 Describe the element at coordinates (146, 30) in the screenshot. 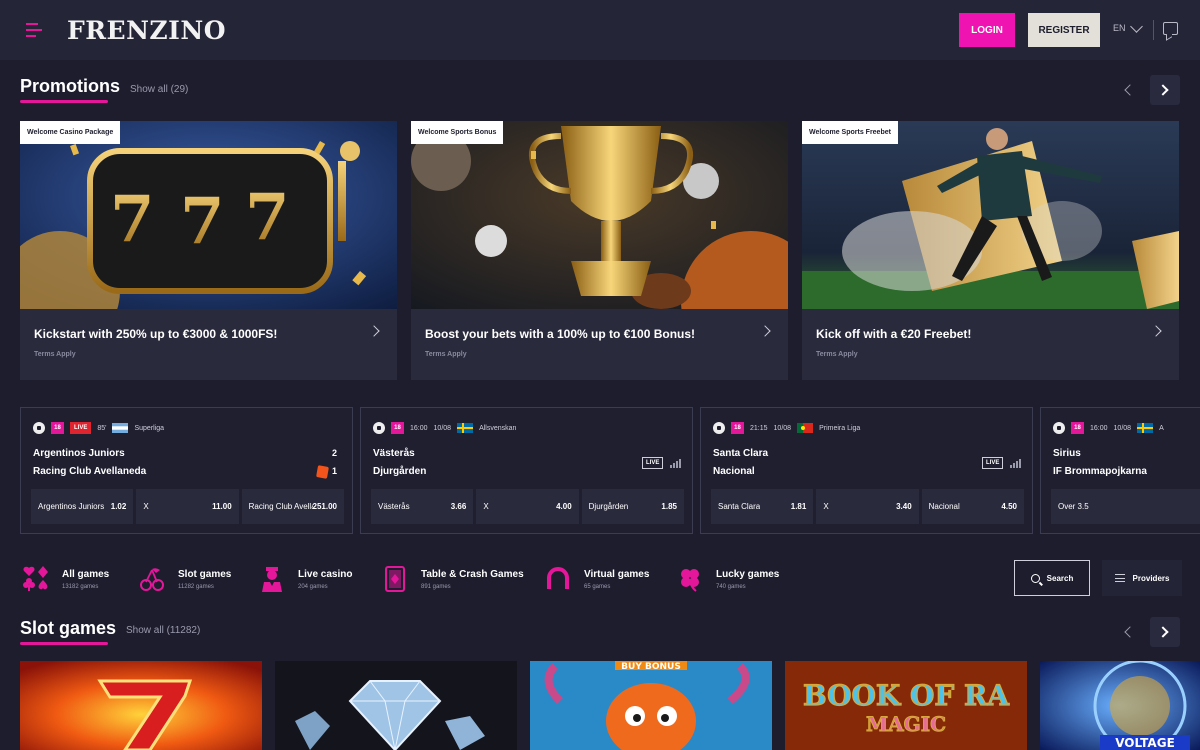

I see `logo: FRENZINO` at that location.